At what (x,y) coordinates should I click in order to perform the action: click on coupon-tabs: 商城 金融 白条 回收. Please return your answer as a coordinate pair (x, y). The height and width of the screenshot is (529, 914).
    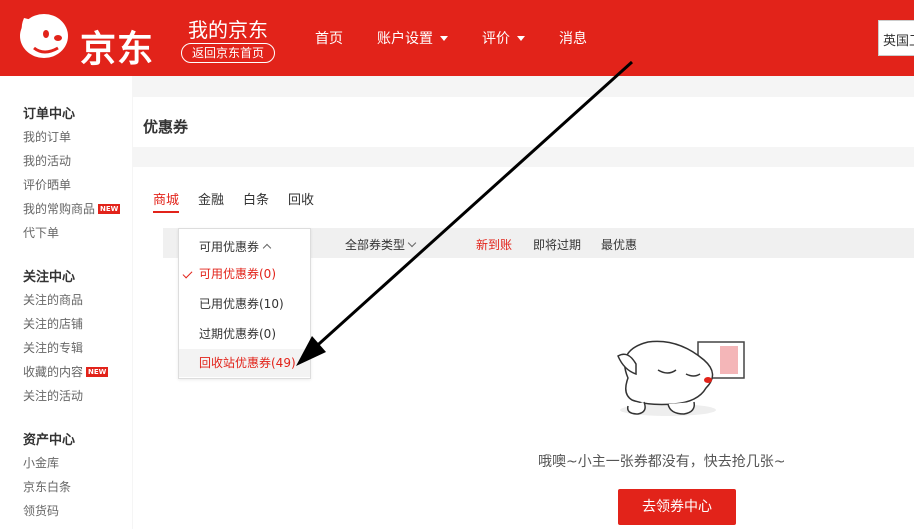
    Looking at the image, I should click on (243, 201).